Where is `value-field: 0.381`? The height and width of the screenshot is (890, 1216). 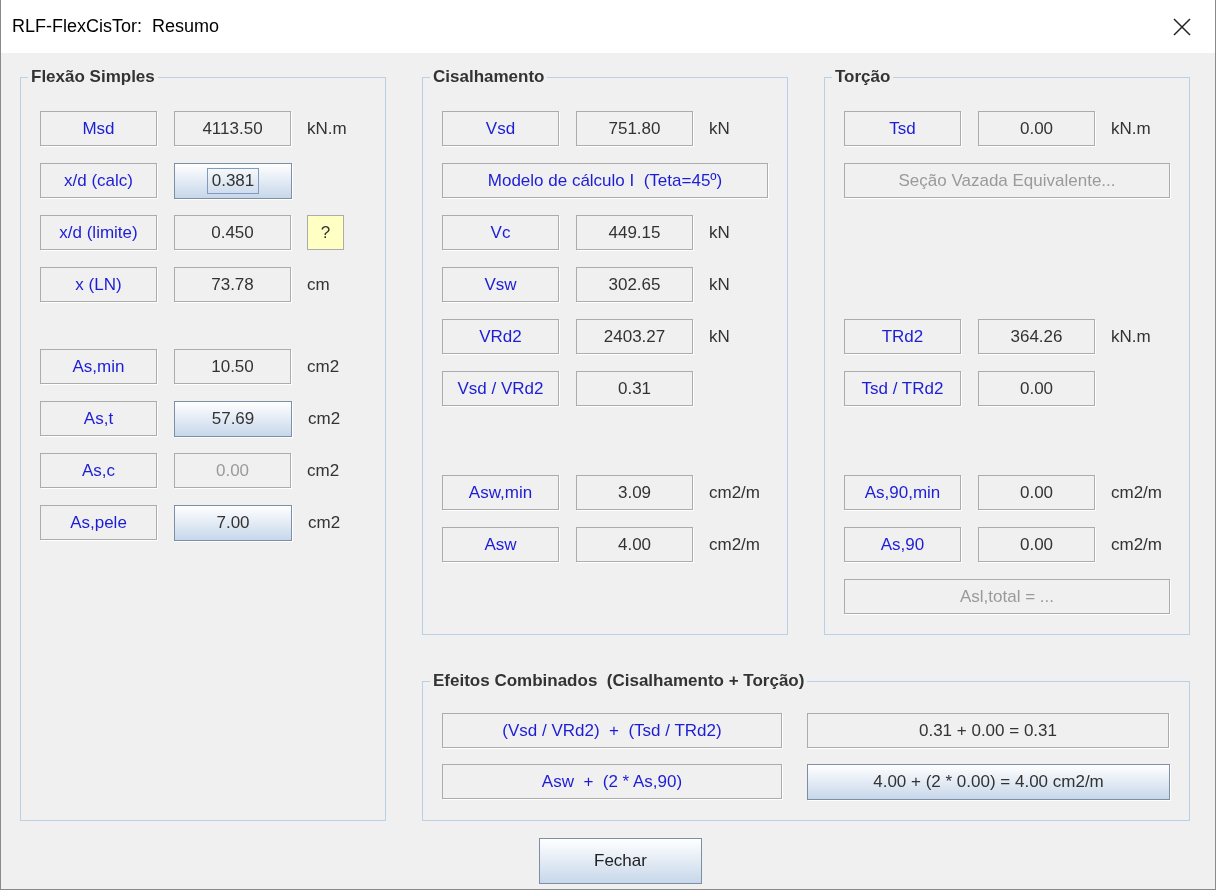
value-field: 0.381 is located at coordinates (233, 180).